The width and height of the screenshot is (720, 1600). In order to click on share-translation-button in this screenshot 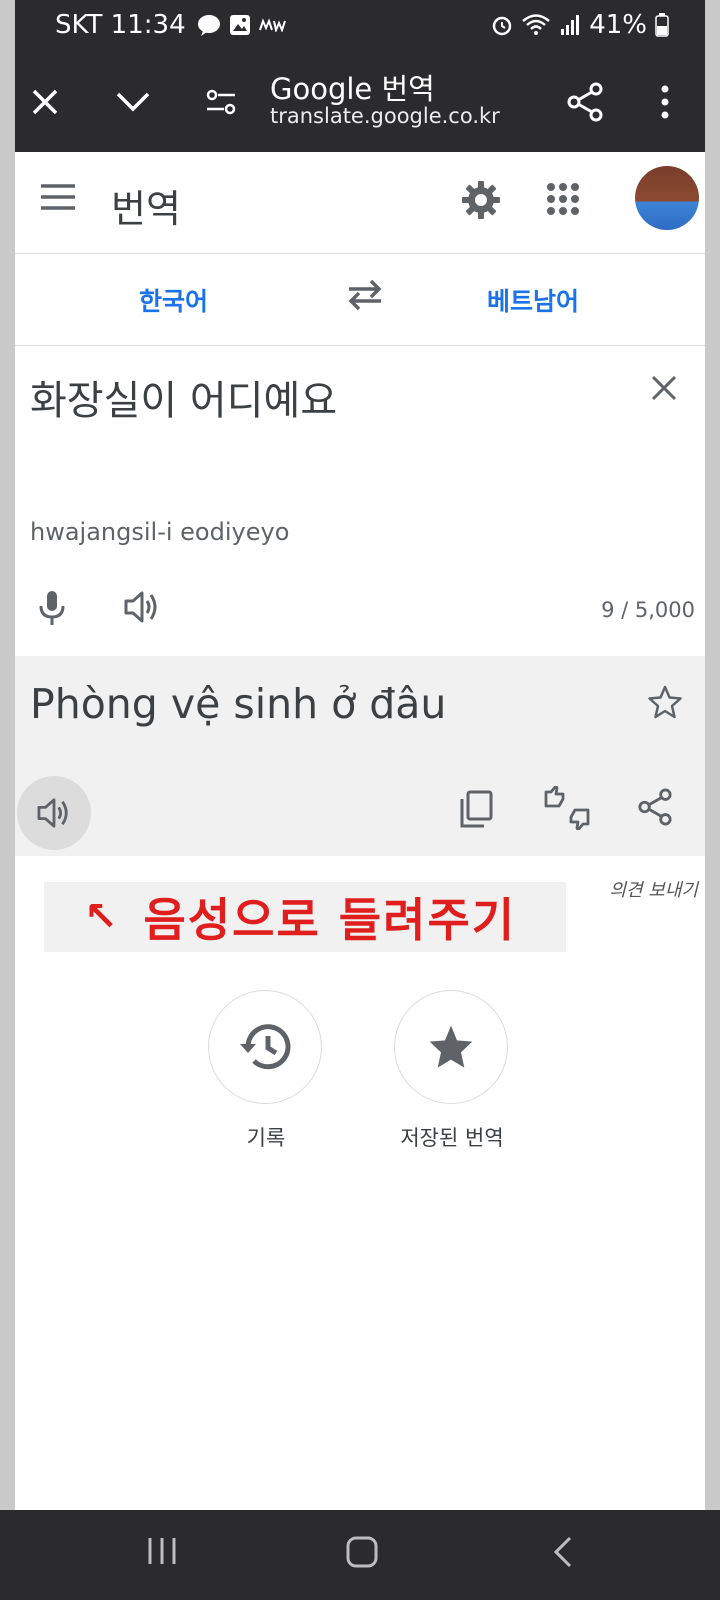, I will do `click(655, 809)`.